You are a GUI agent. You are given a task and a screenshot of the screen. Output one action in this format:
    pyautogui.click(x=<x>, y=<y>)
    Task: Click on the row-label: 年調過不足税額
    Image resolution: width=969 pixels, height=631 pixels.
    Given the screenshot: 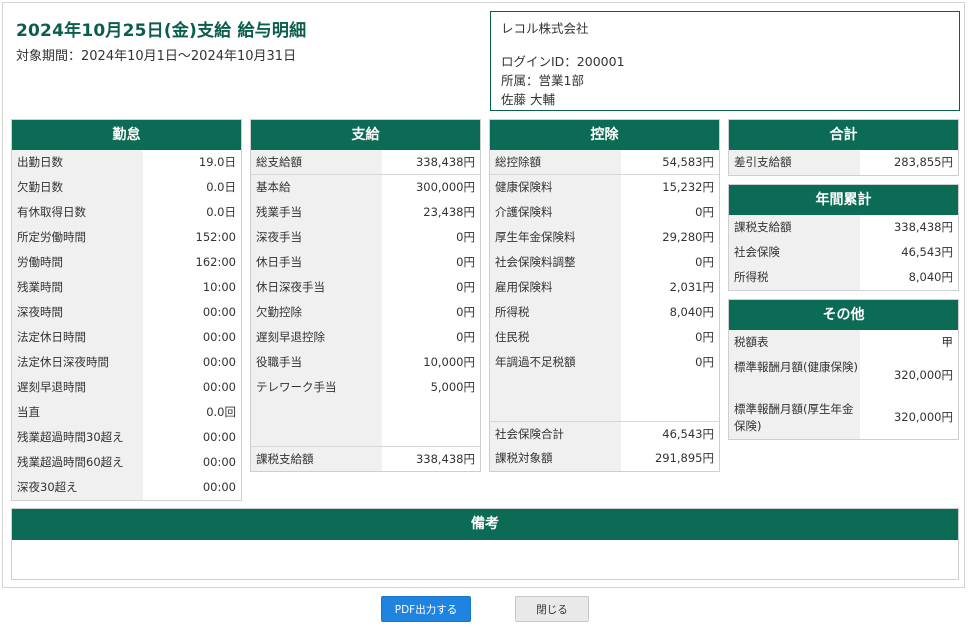 What is the action you would take?
    pyautogui.click(x=555, y=362)
    